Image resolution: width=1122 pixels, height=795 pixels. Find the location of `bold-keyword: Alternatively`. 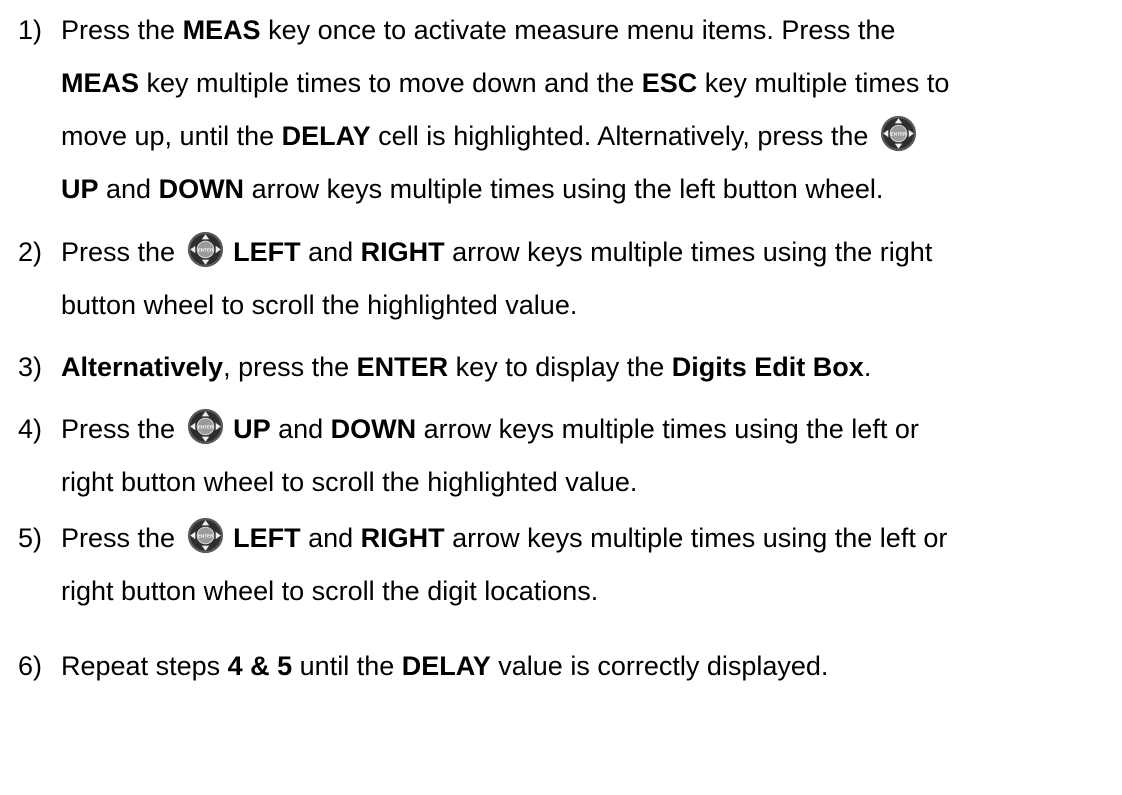

bold-keyword: Alternatively is located at coordinates (142, 367).